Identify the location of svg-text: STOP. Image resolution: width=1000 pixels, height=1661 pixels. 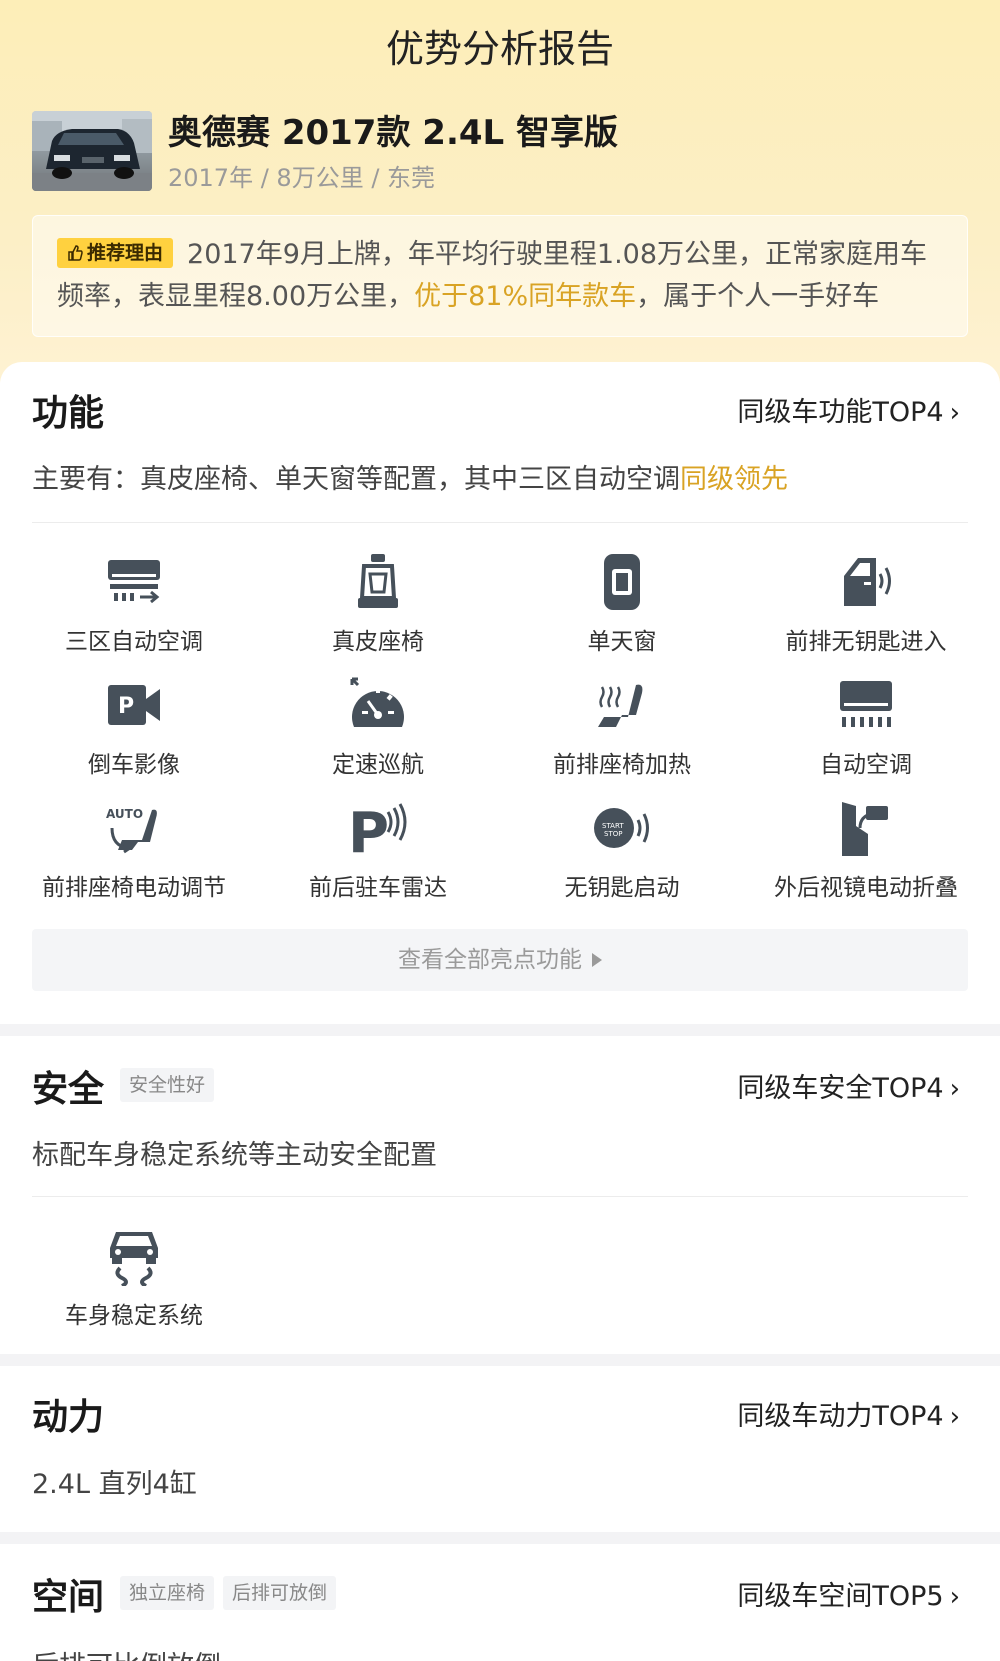
(613, 834).